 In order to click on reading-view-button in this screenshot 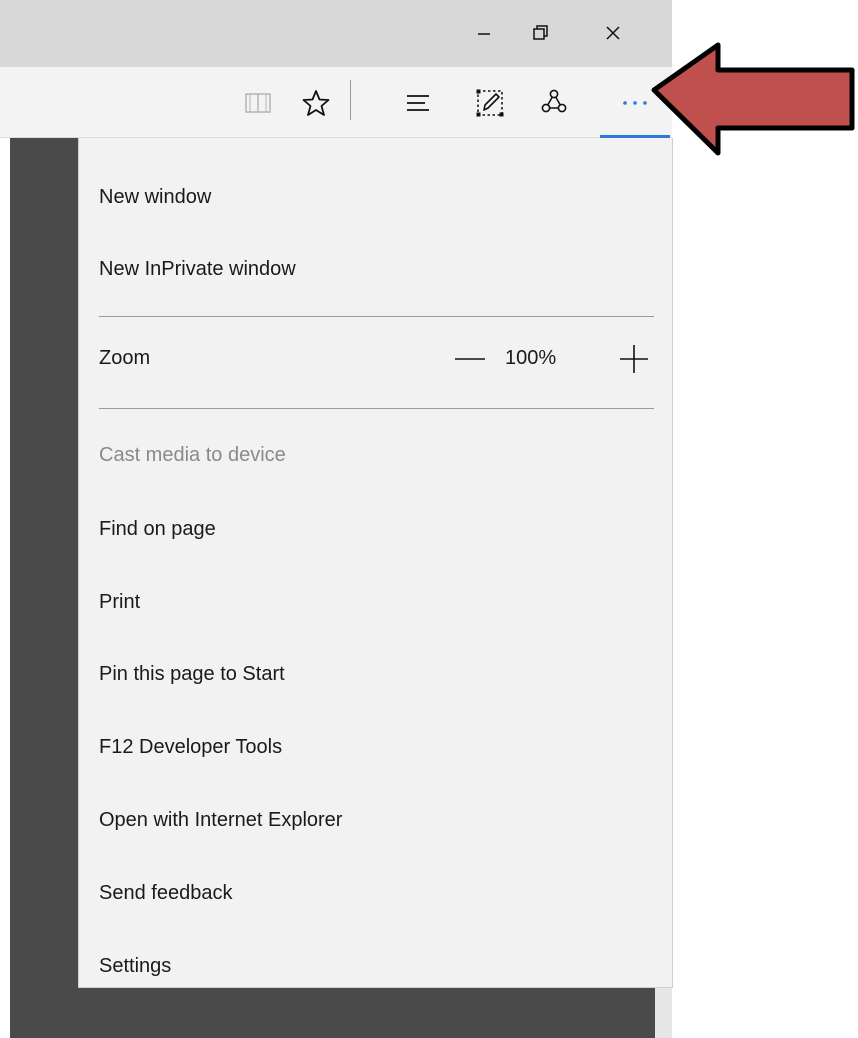, I will do `click(258, 102)`.